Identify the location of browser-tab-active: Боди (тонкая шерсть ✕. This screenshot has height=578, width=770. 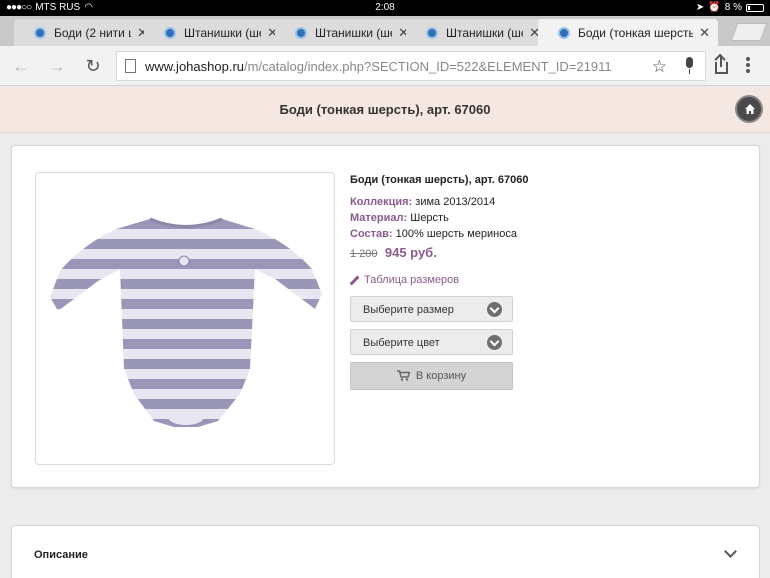
(628, 32).